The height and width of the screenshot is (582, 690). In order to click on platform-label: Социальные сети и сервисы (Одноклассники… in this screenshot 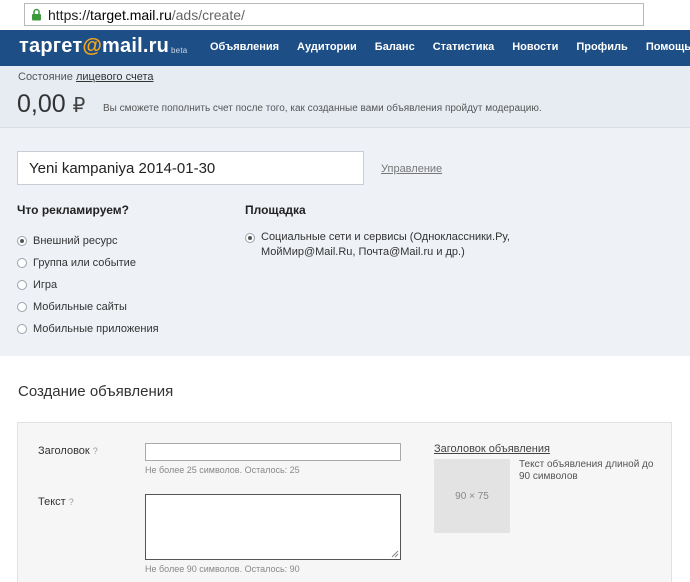, I will do `click(385, 244)`.